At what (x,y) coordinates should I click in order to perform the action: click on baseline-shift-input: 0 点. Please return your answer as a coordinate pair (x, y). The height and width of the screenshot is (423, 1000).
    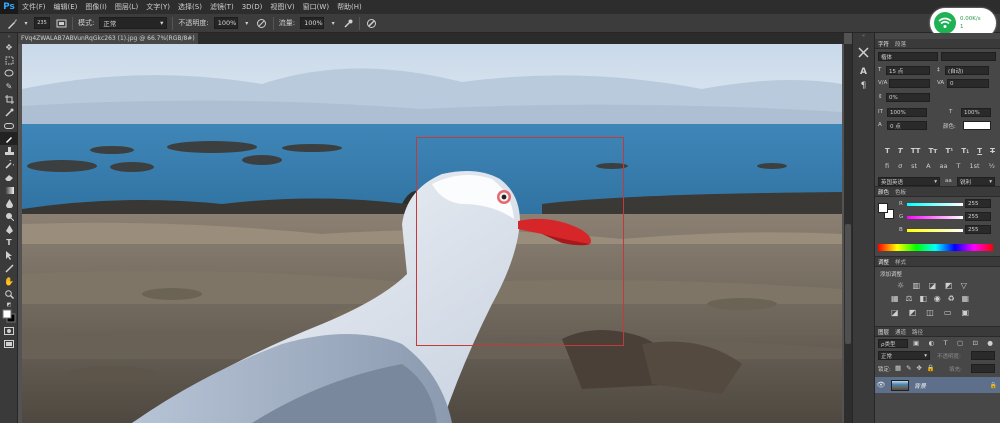
    Looking at the image, I should click on (907, 125).